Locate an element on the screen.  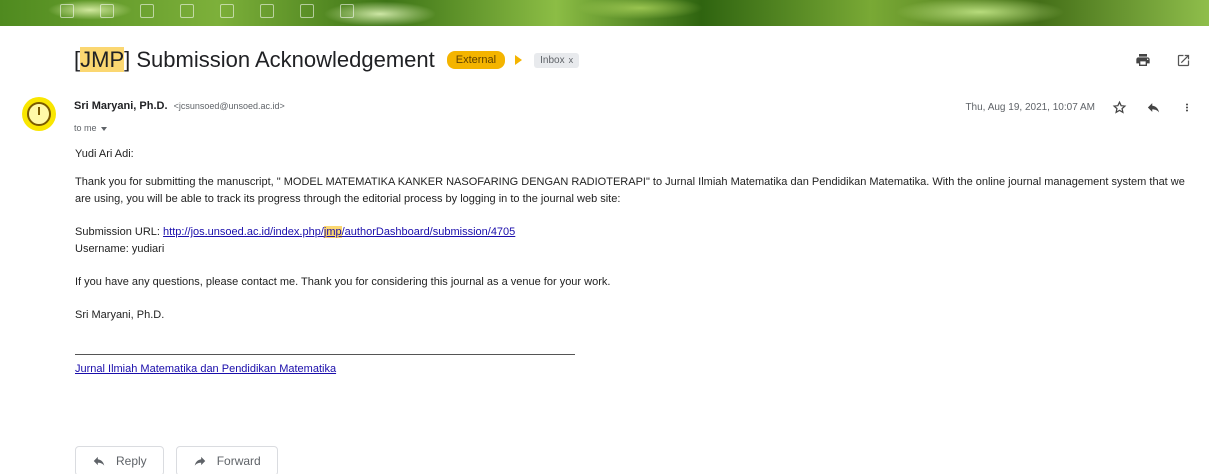
sender-email: <jcsunsoed@unsoed.ac.id> is located at coordinates (229, 106).